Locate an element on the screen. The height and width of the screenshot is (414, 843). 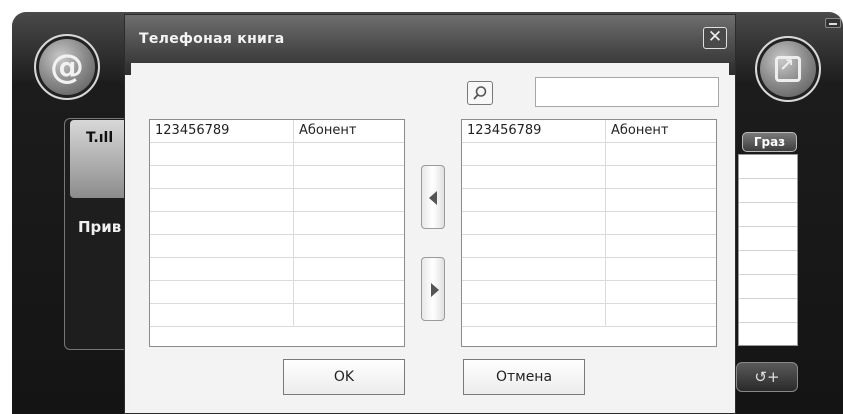
arrow-right-icon is located at coordinates (435, 290).